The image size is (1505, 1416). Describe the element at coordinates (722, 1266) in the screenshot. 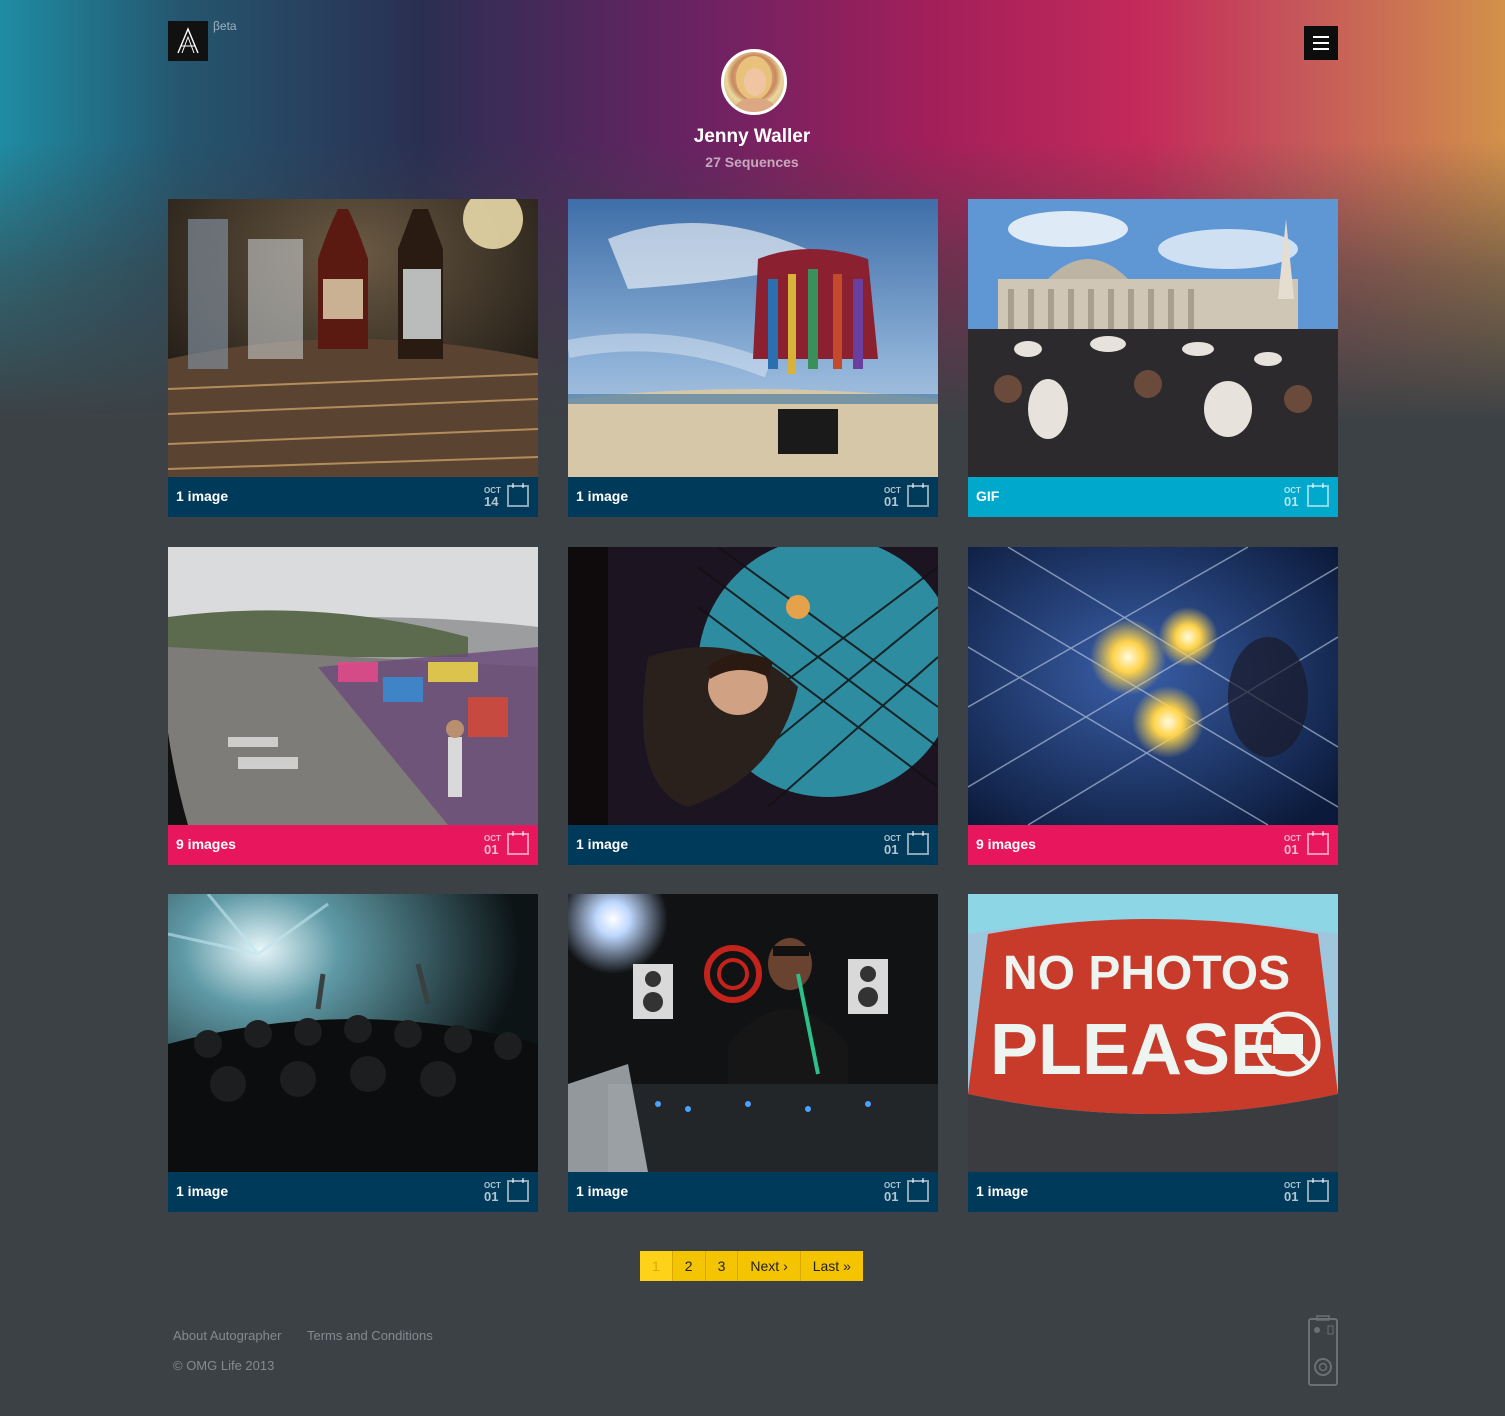

I see `page-3-link: 3` at that location.